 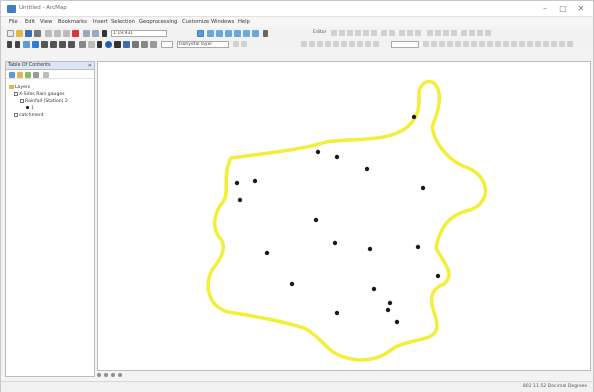 I want to click on tool-dropdown, so click(x=167, y=44).